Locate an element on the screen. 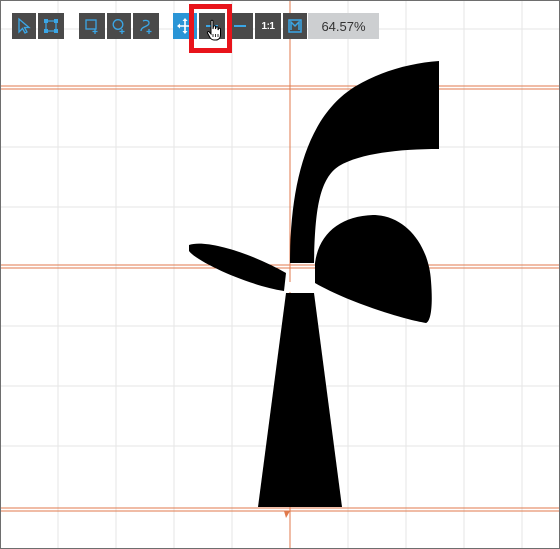  select-tool-button is located at coordinates (24, 26).